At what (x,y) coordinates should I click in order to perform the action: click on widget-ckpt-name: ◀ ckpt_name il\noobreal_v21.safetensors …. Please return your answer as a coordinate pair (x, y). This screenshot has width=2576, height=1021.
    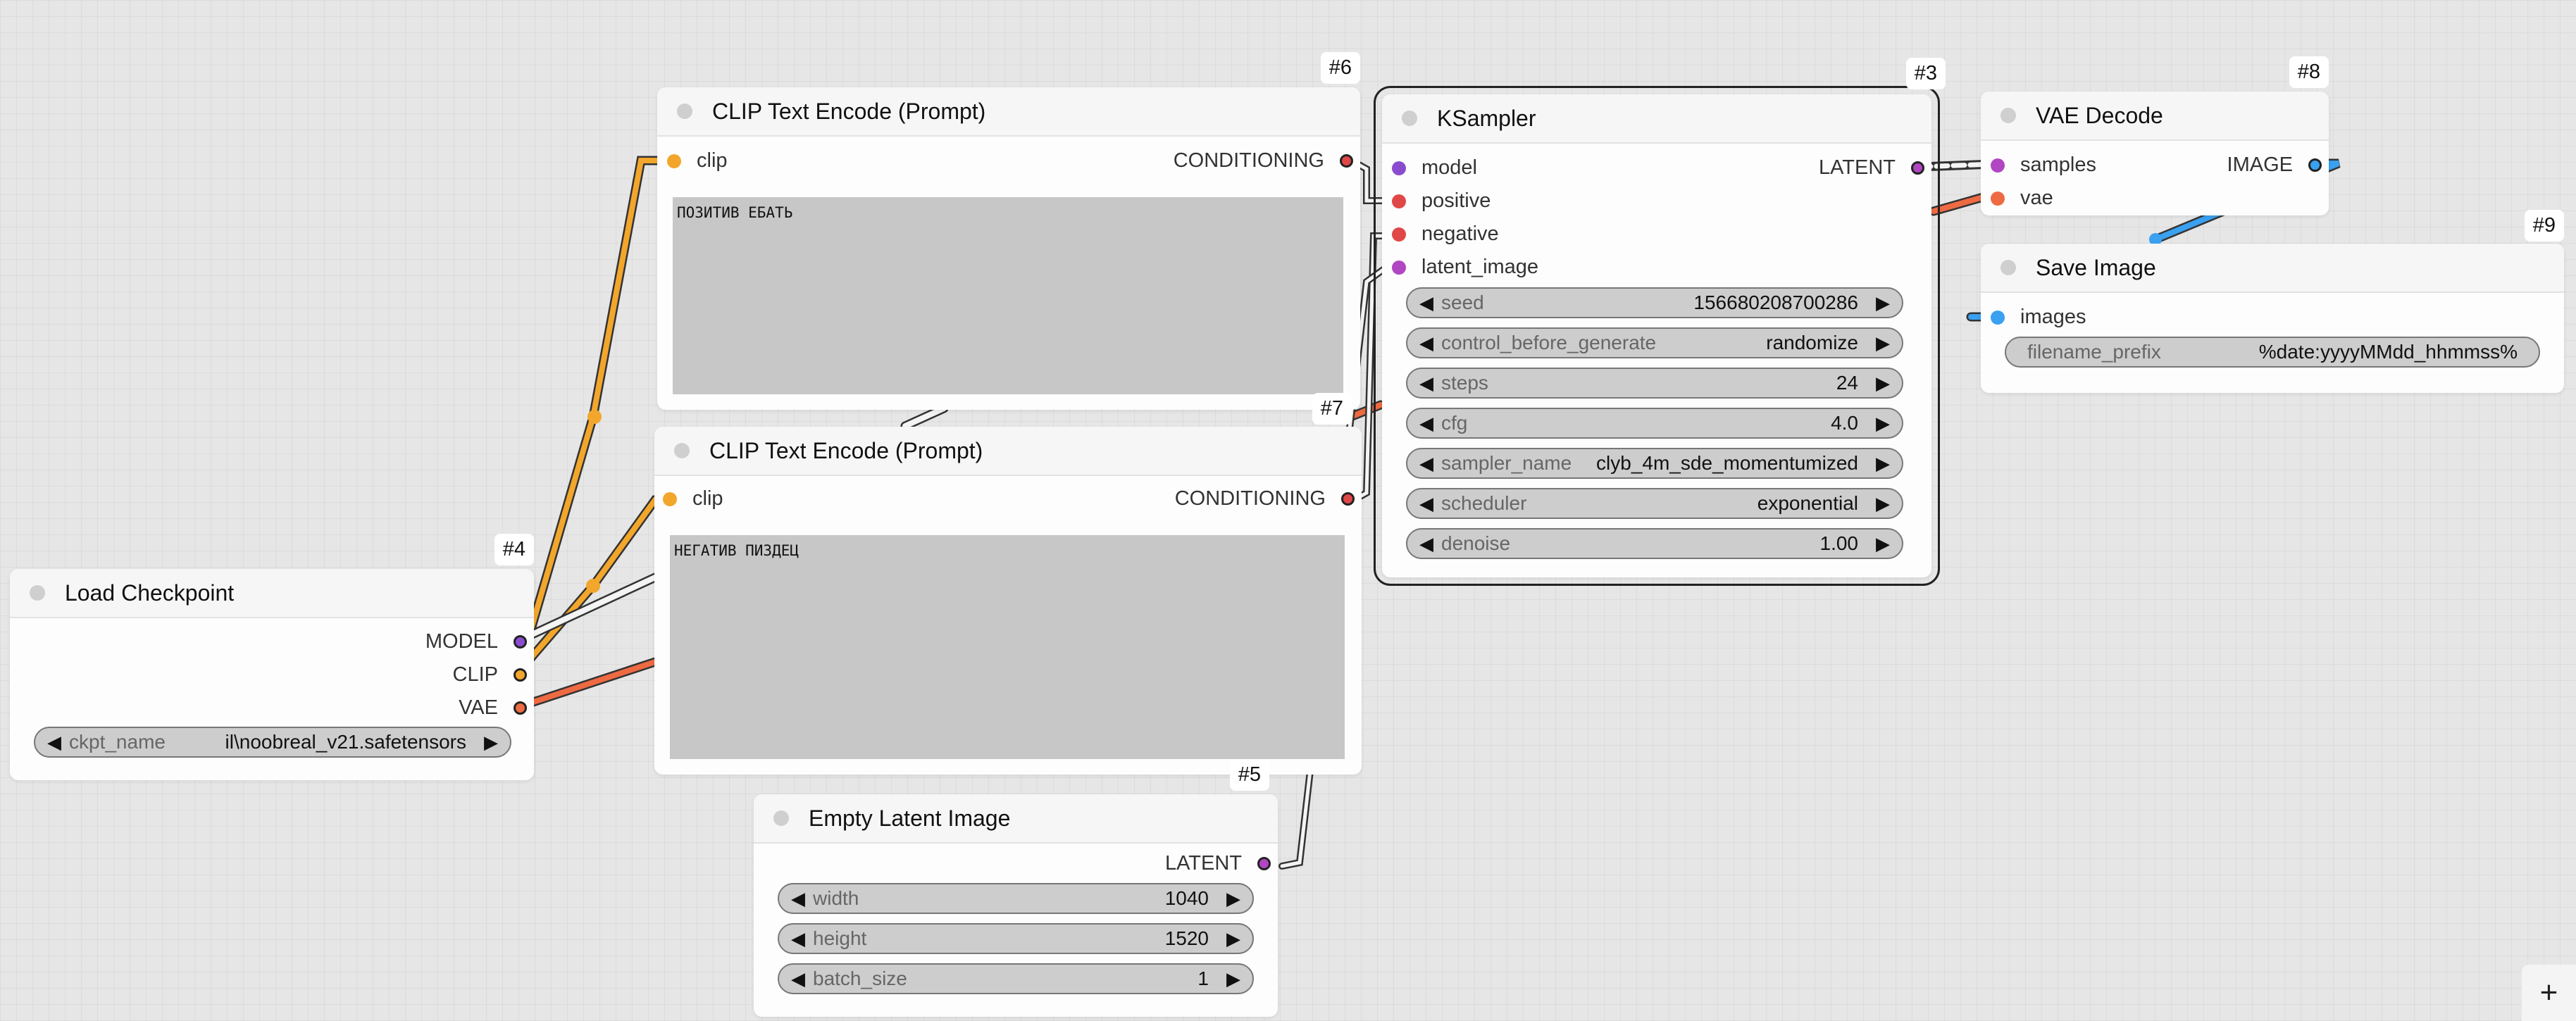
    Looking at the image, I should click on (272, 742).